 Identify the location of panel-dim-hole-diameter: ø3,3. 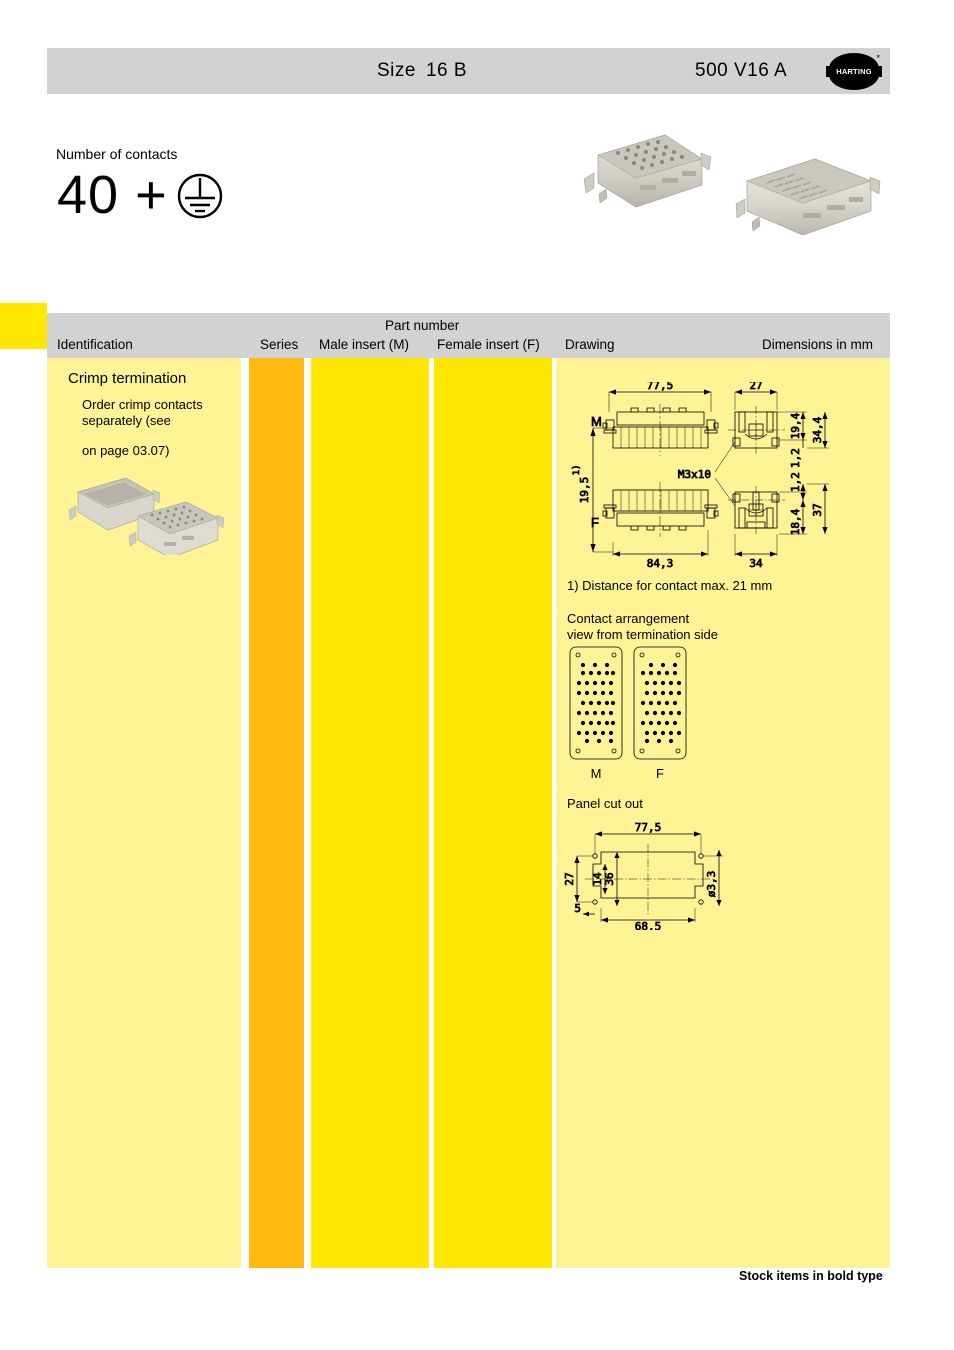
(711, 884).